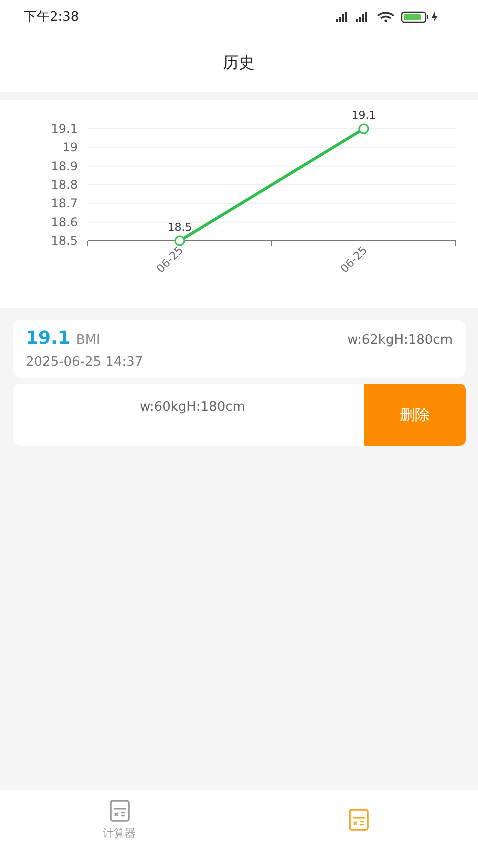  Describe the element at coordinates (386, 17) in the screenshot. I see `wifi-icon` at that location.